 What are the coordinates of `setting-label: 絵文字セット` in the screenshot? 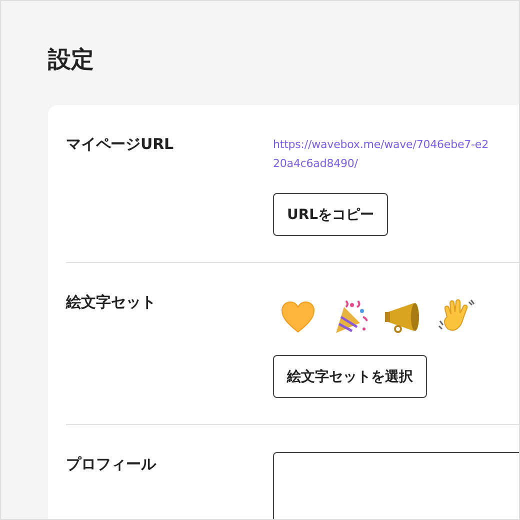 It's located at (111, 302).